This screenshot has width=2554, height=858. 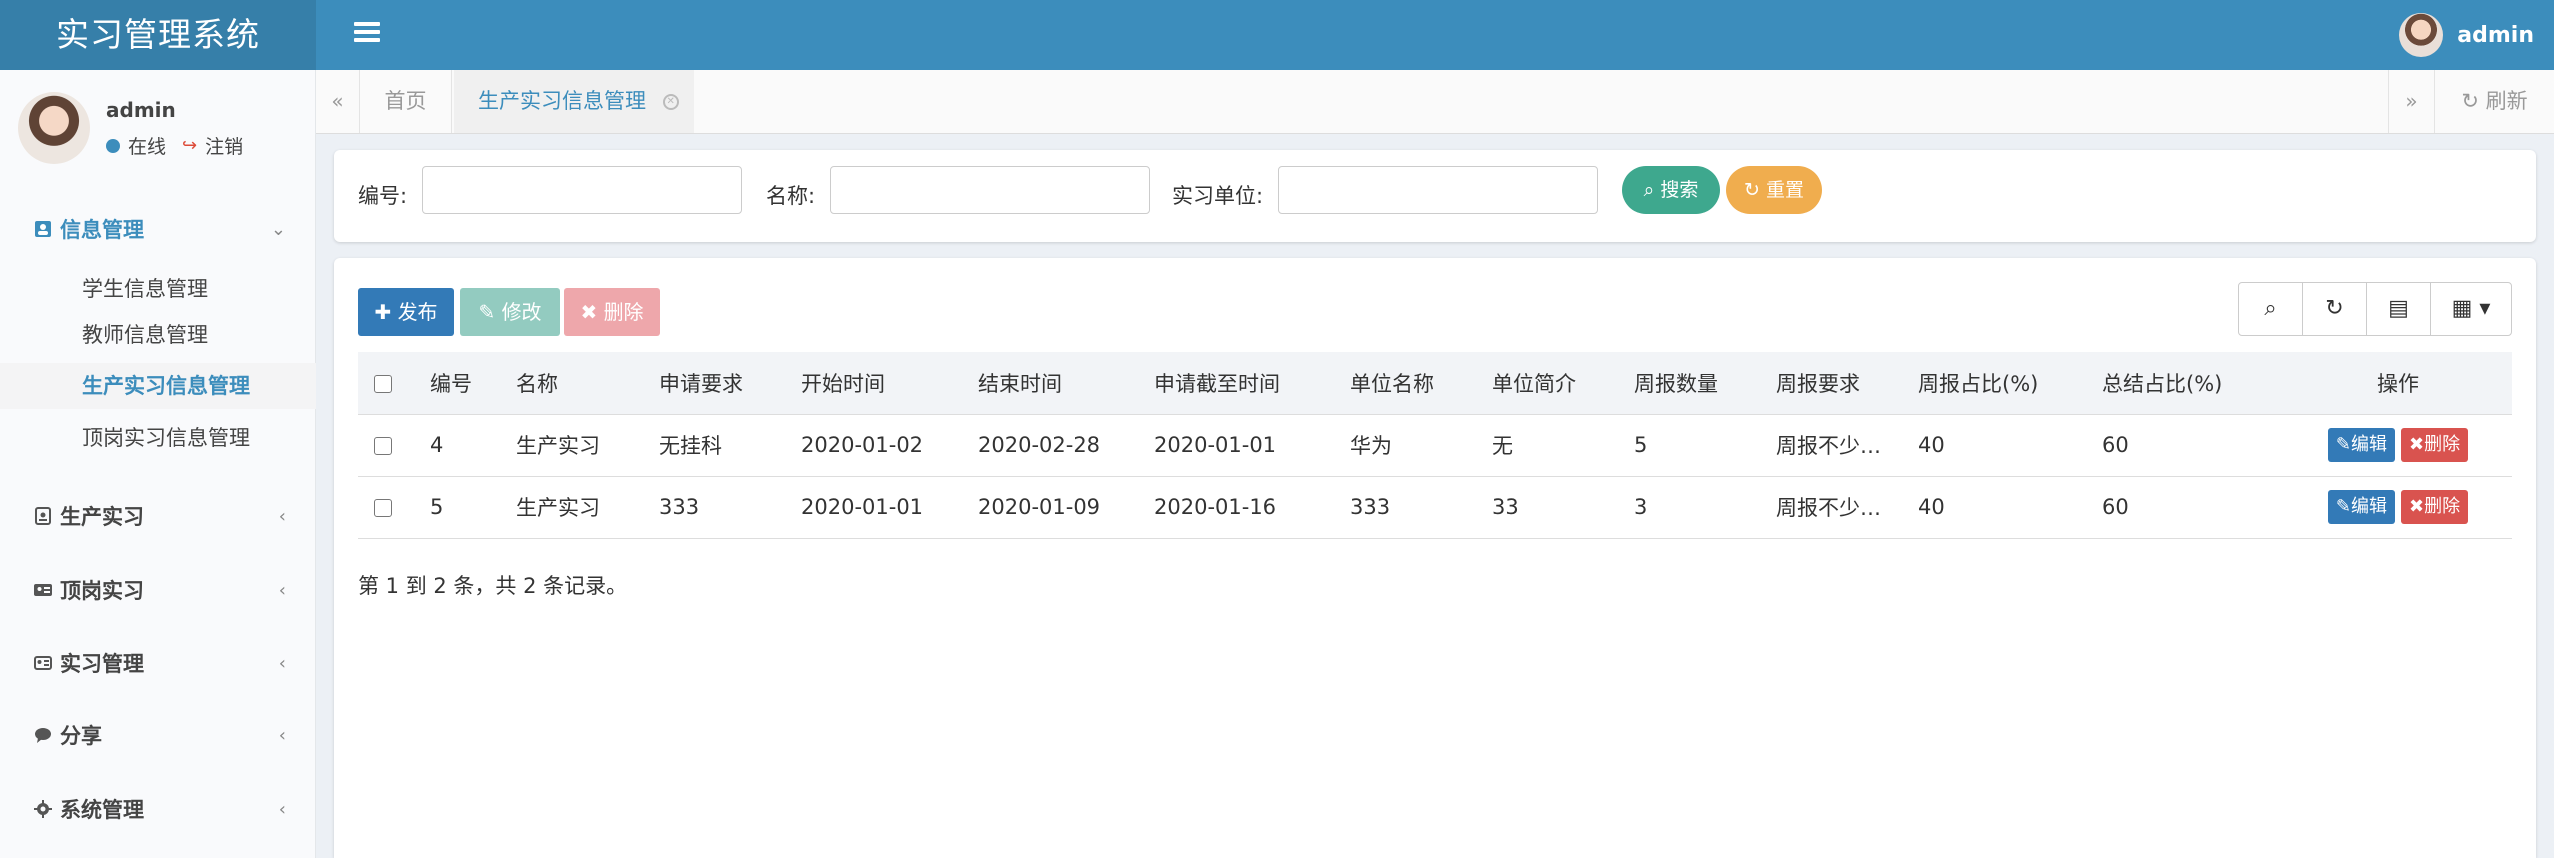 What do you see at coordinates (457, 383) in the screenshot?
I see `column-header: 编号` at bounding box center [457, 383].